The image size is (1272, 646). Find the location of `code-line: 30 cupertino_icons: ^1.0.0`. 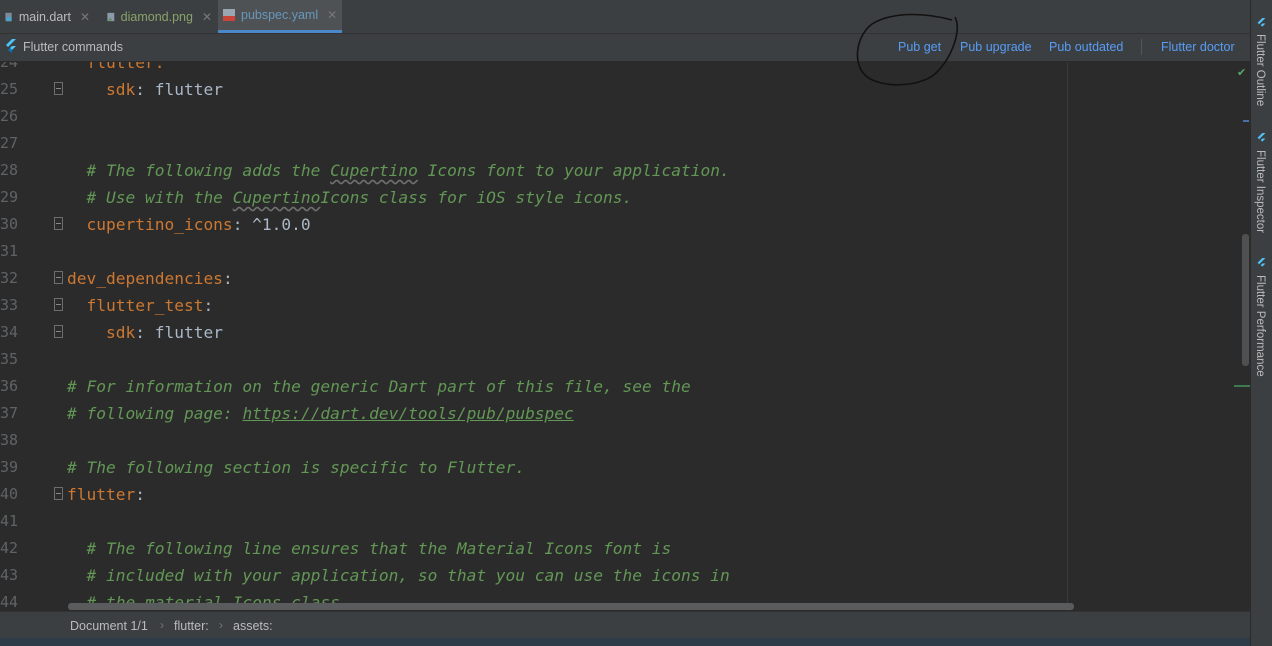

code-line: 30 cupertino_icons: ^1.0.0 is located at coordinates (620, 224).